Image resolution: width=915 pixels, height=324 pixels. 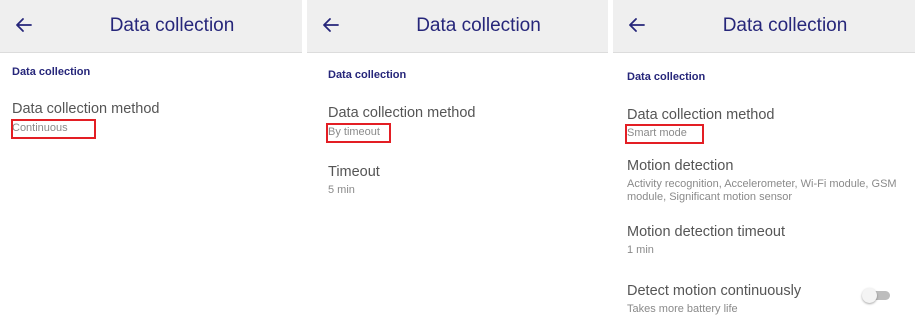 I want to click on motion-timeout-title: Motion detection timeout, so click(x=706, y=232).